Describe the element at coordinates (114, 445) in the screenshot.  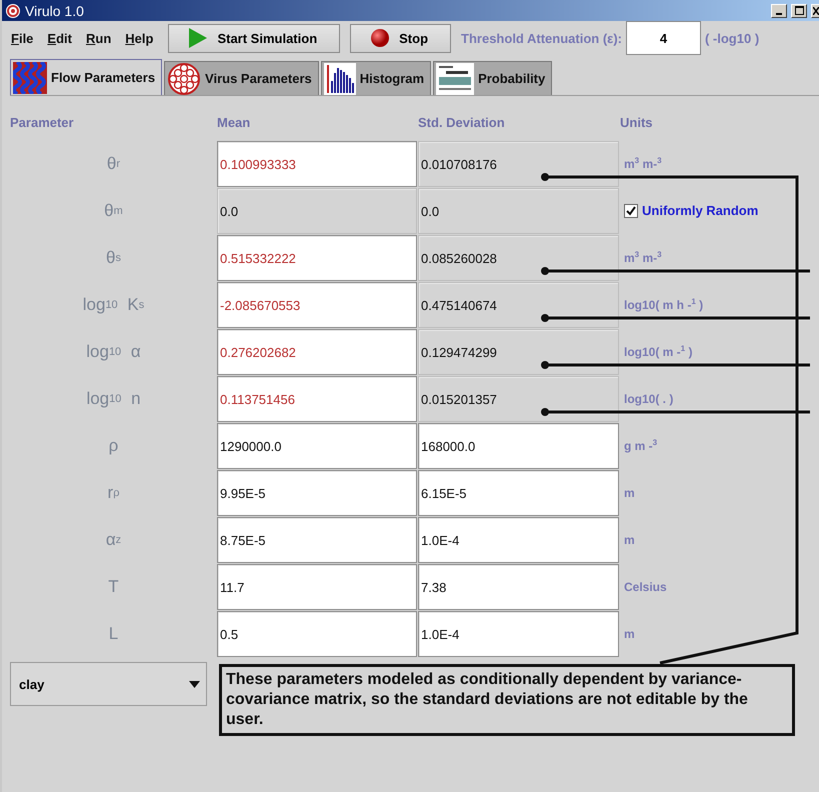
I see `parameter-label: ρ` at that location.